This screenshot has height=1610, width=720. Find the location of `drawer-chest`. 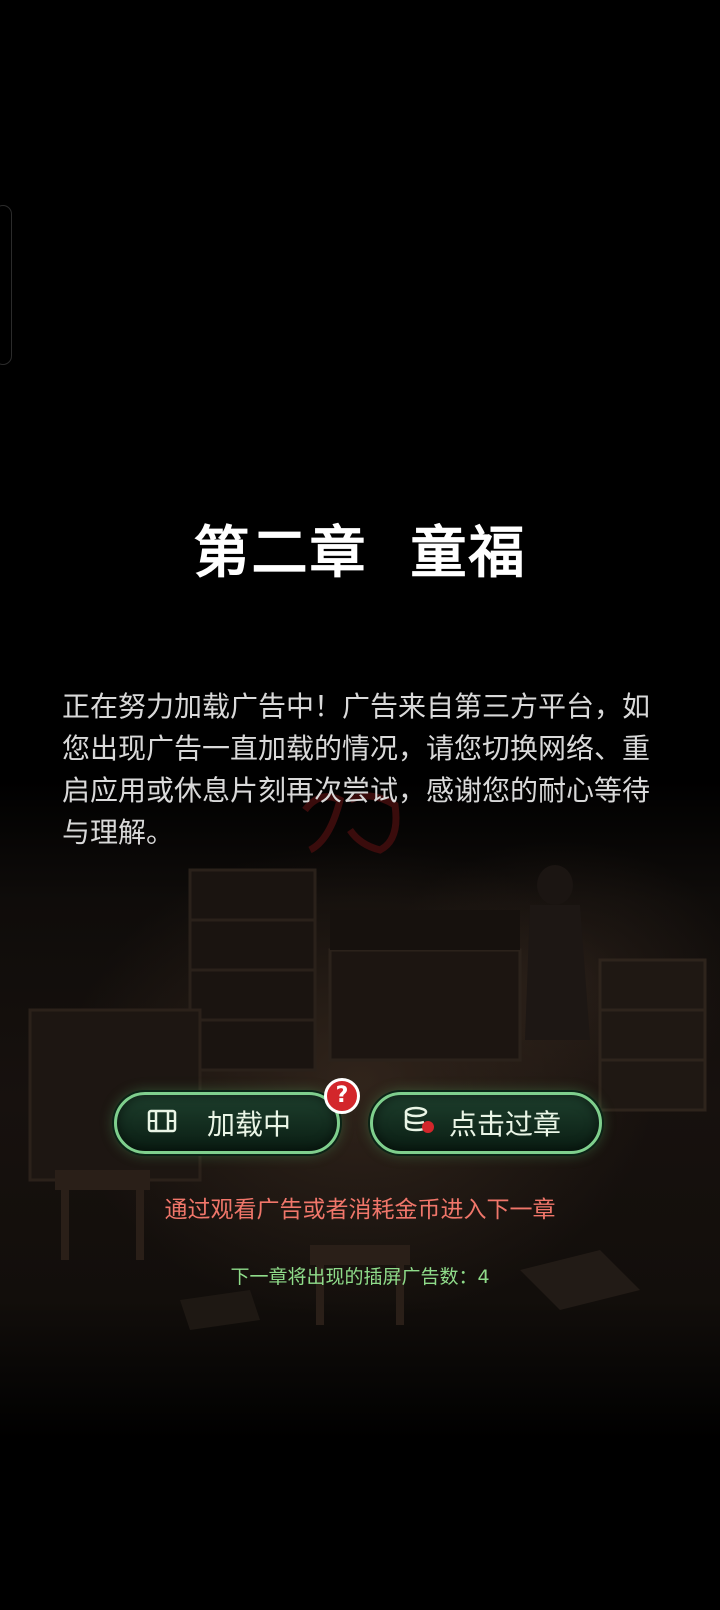

drawer-chest is located at coordinates (652, 1035).